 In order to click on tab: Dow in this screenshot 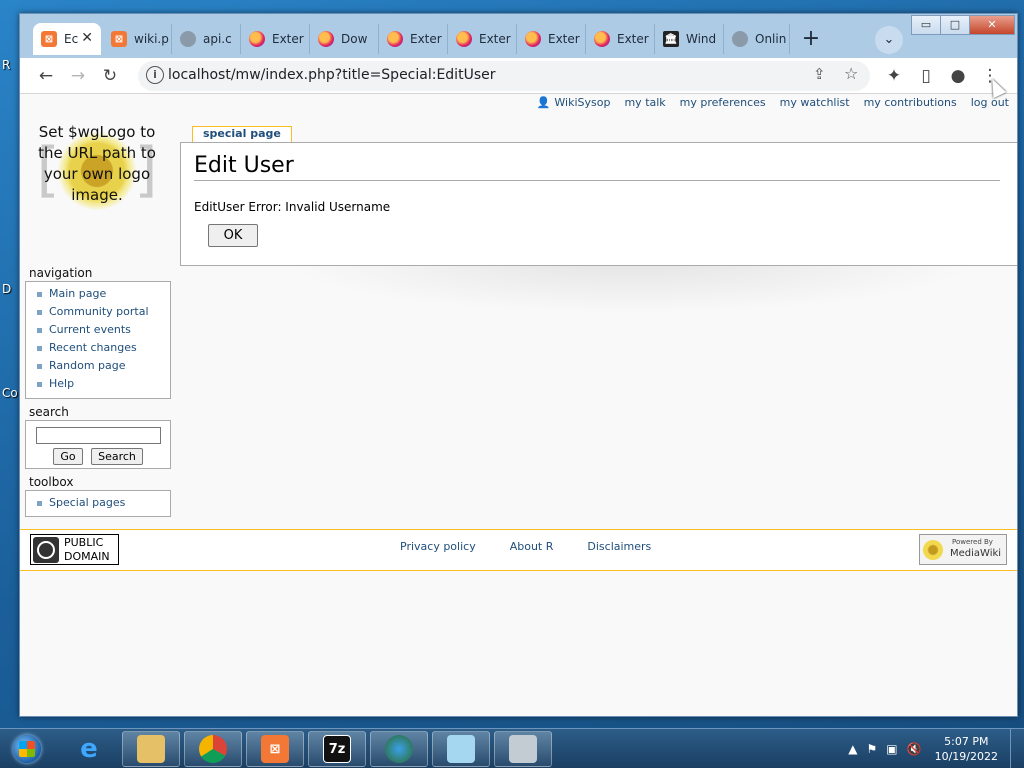, I will do `click(344, 39)`.